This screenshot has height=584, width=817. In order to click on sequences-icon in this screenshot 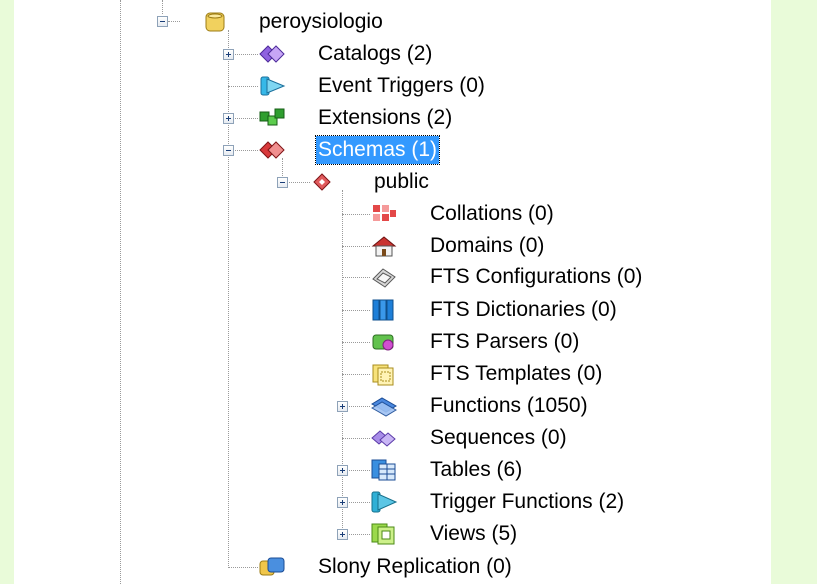, I will do `click(384, 438)`.